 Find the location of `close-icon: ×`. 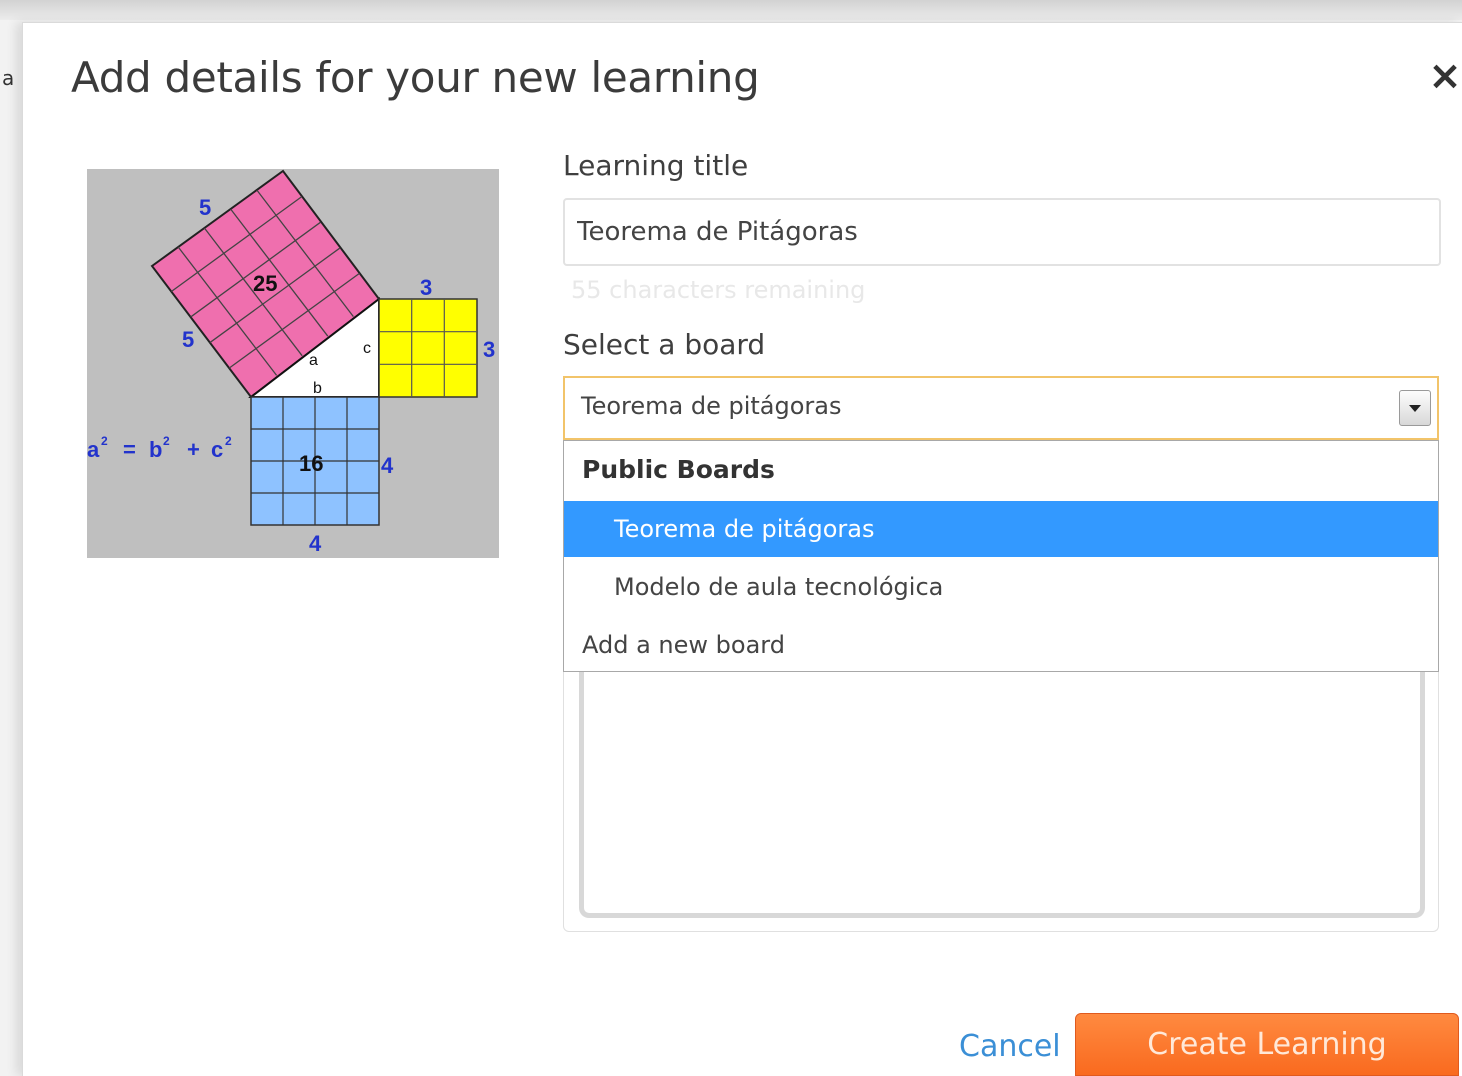

close-icon: × is located at coordinates (1442, 76).